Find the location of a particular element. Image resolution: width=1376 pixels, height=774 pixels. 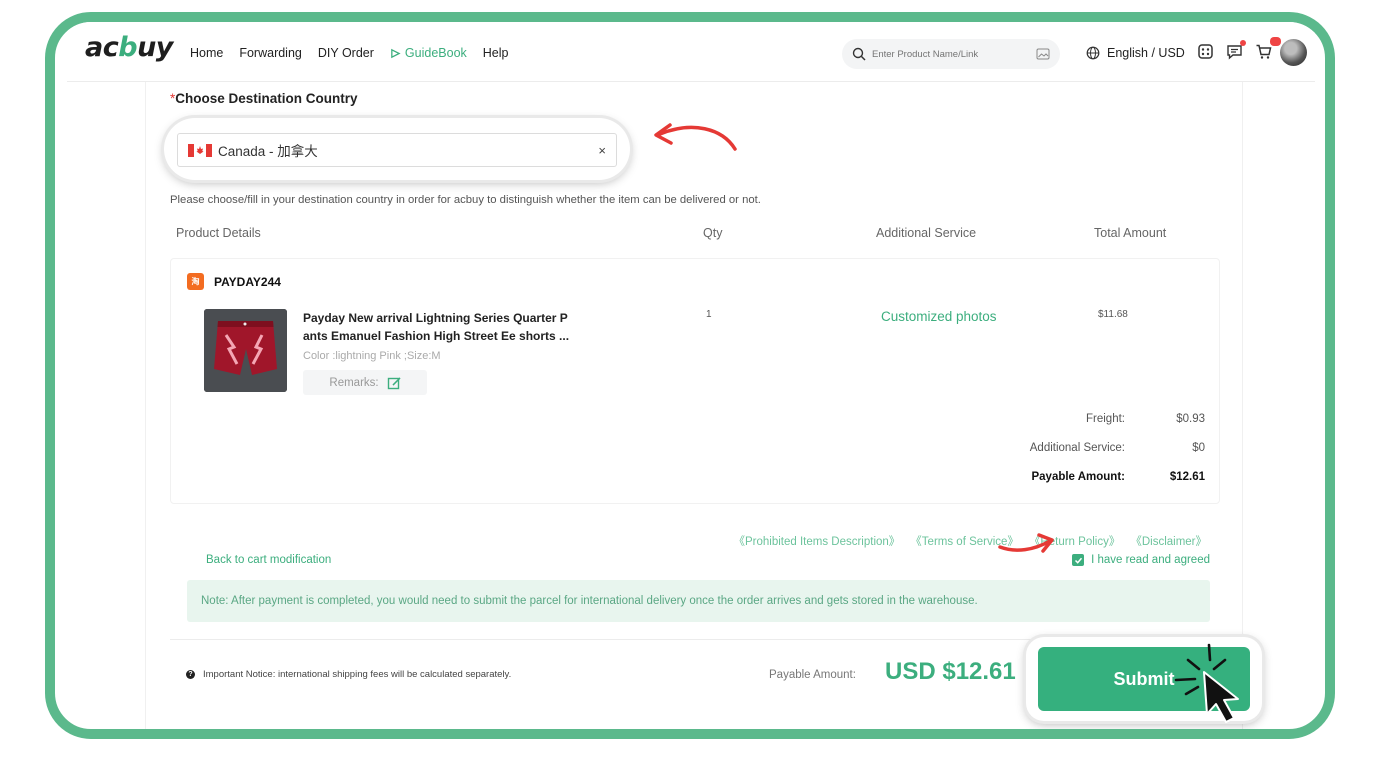

canada-flag-icon is located at coordinates (200, 150).